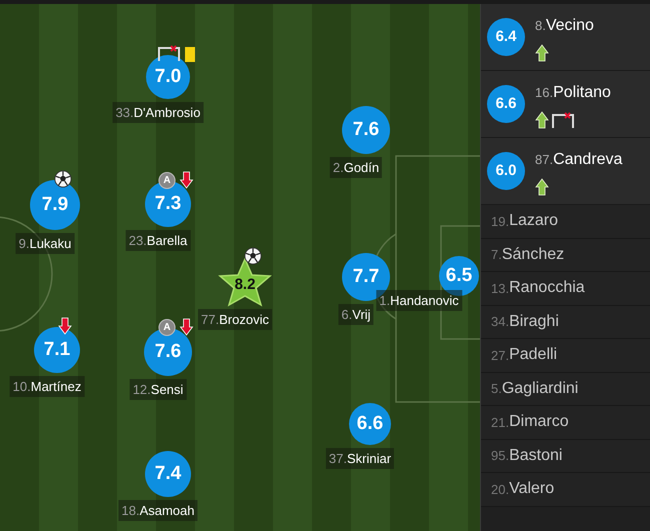 Image resolution: width=650 pixels, height=531 pixels. What do you see at coordinates (190, 54) in the screenshot?
I see `booking-card-icon` at bounding box center [190, 54].